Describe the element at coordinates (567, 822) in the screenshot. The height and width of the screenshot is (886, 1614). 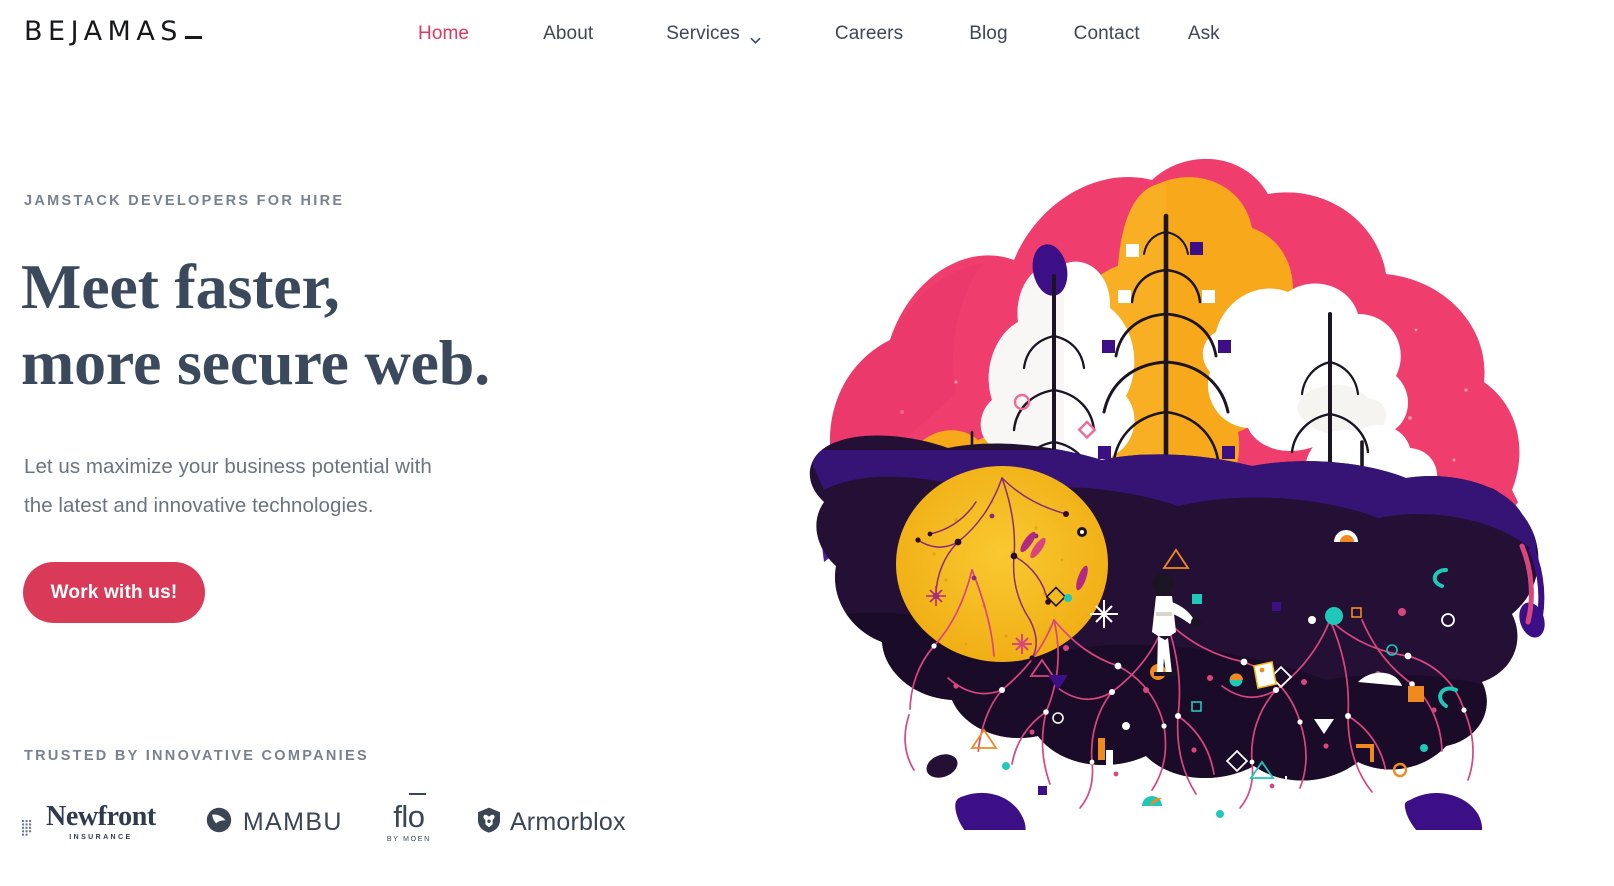
I see `armorblox-wordmark: Armorblox` at that location.